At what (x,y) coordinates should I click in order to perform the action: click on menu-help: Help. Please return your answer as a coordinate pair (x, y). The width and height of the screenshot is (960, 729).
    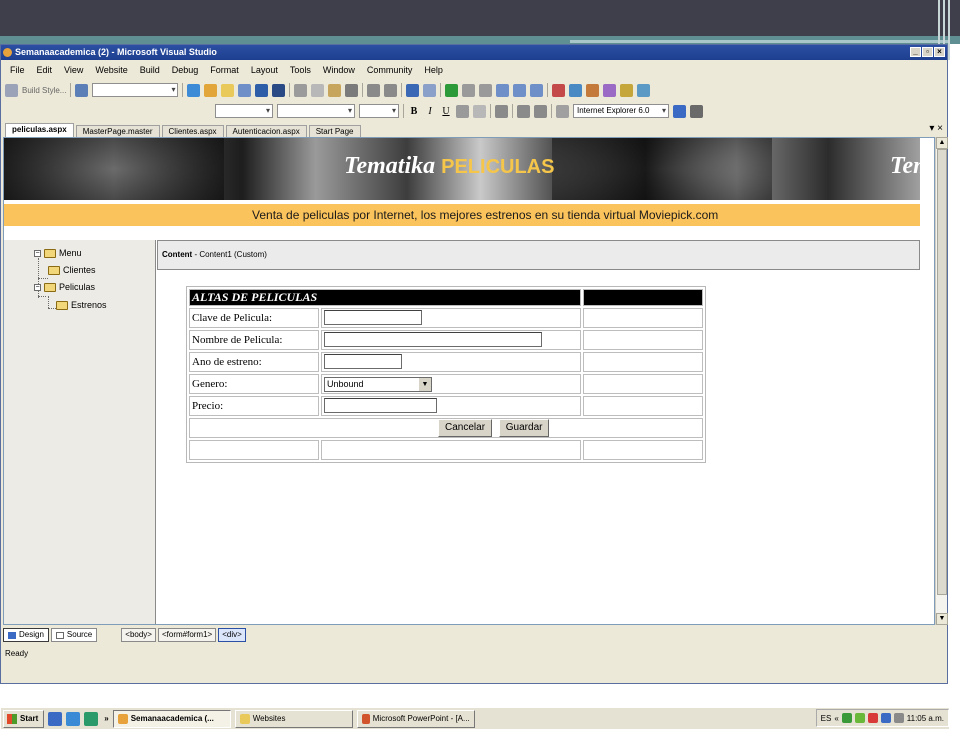
    Looking at the image, I should click on (433, 70).